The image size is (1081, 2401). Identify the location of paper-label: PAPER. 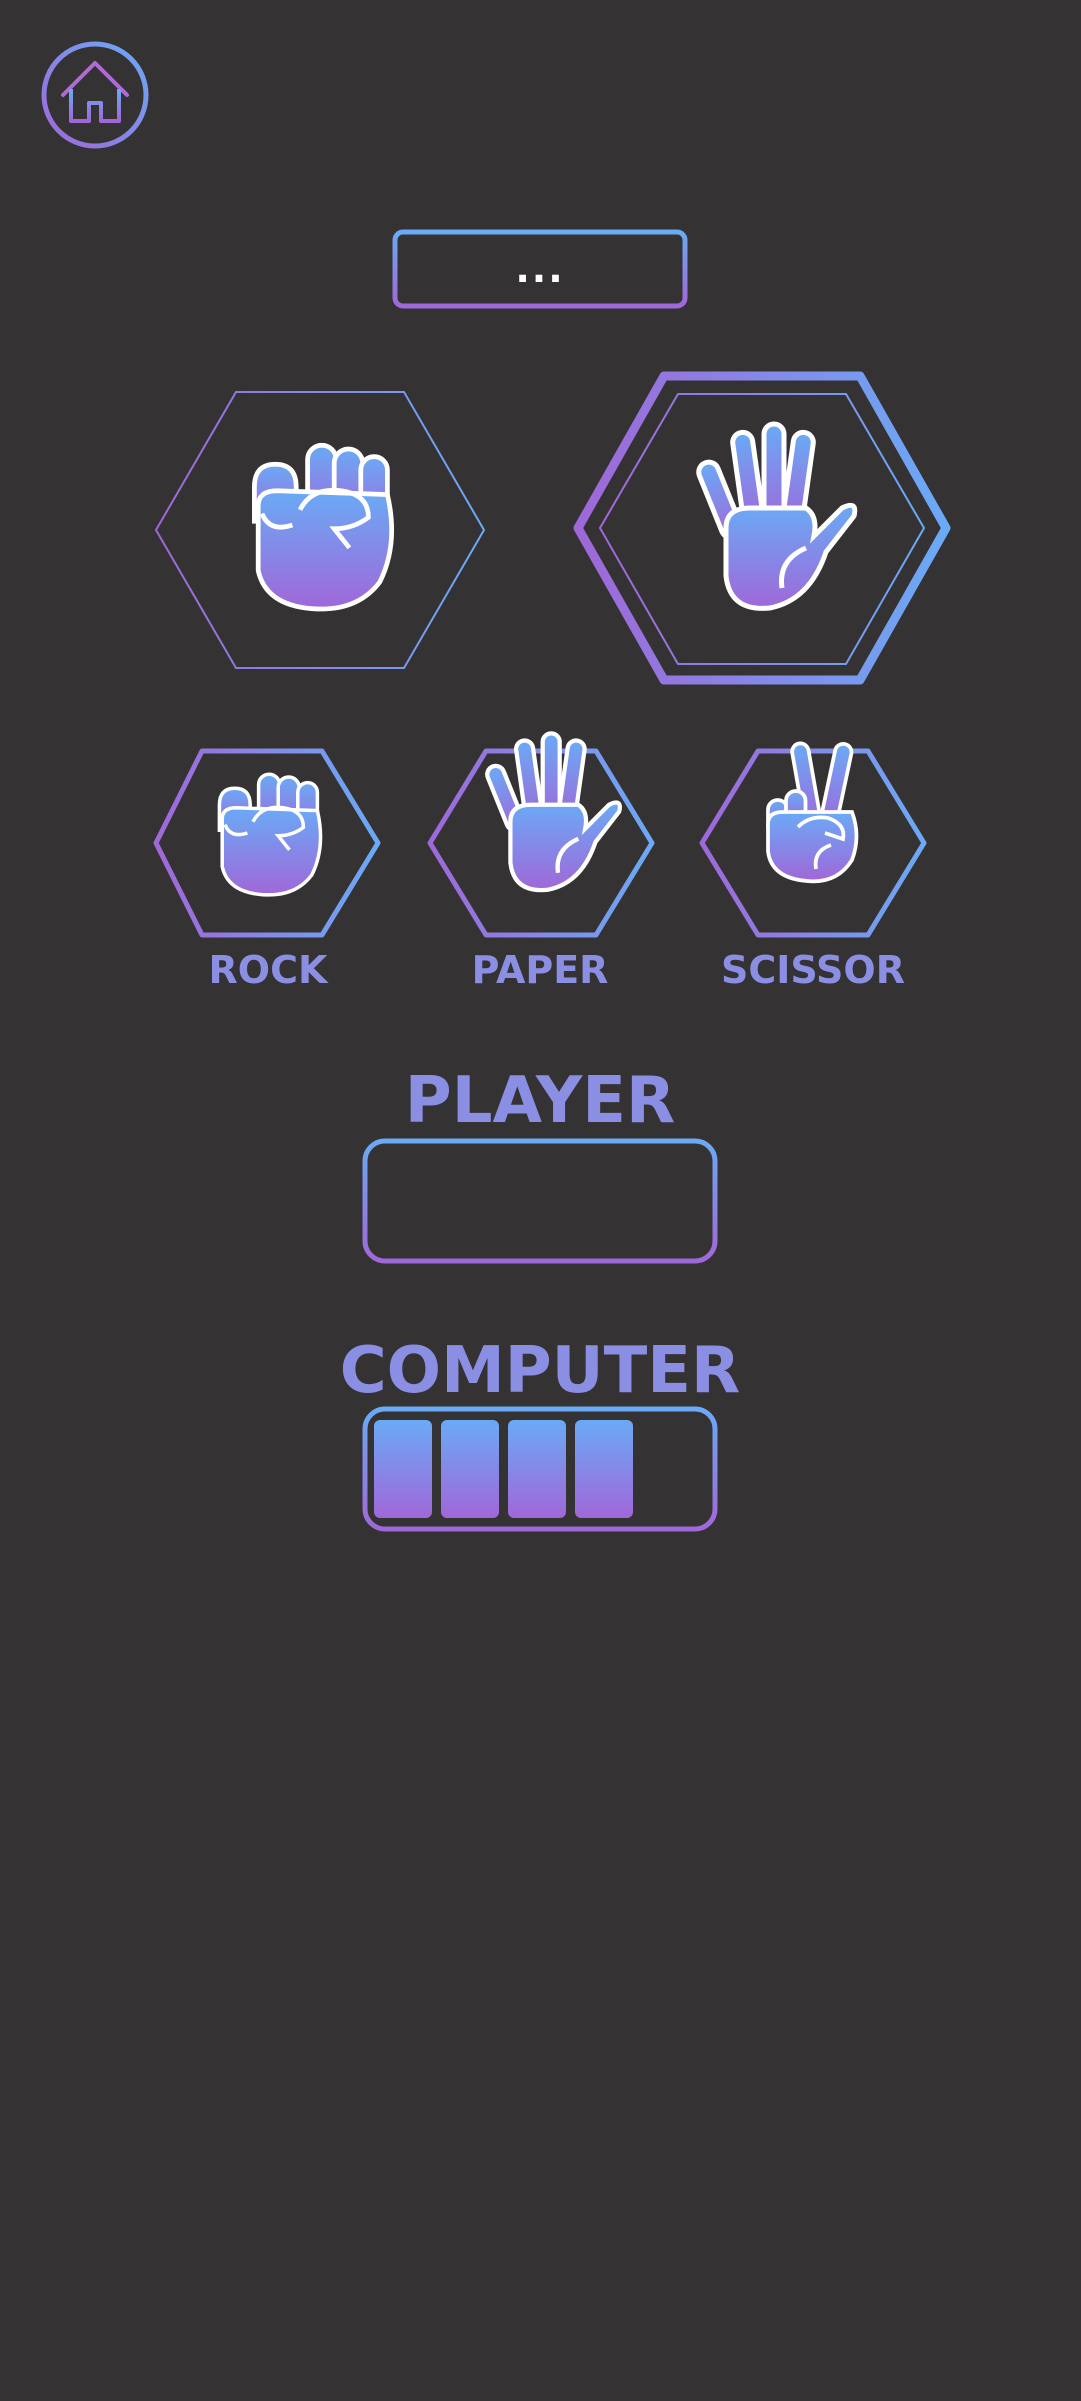
(540, 970).